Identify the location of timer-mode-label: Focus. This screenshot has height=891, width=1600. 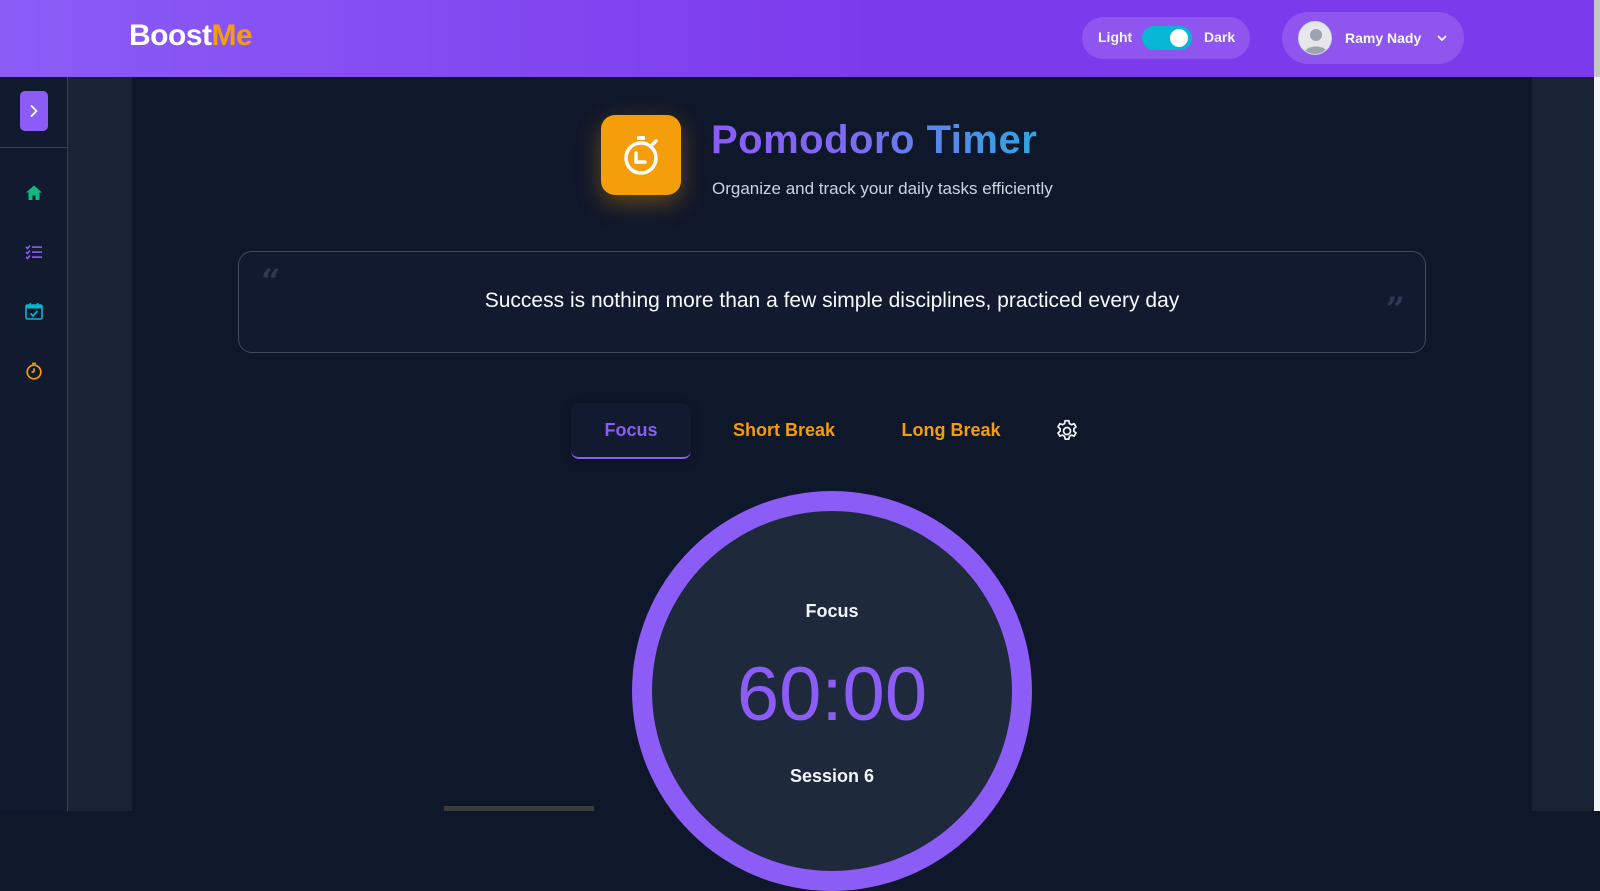
(832, 611).